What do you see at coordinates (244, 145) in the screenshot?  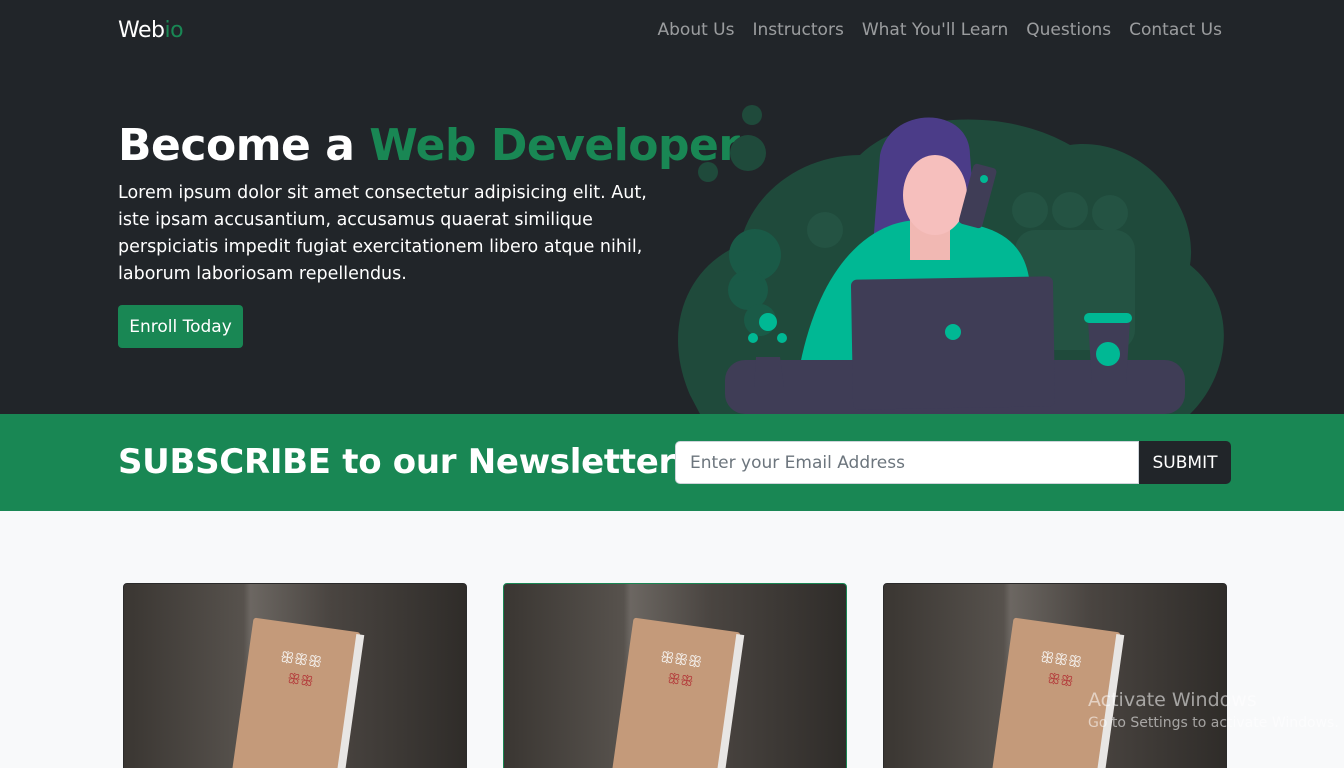 I see `hero-title-main: Become a` at bounding box center [244, 145].